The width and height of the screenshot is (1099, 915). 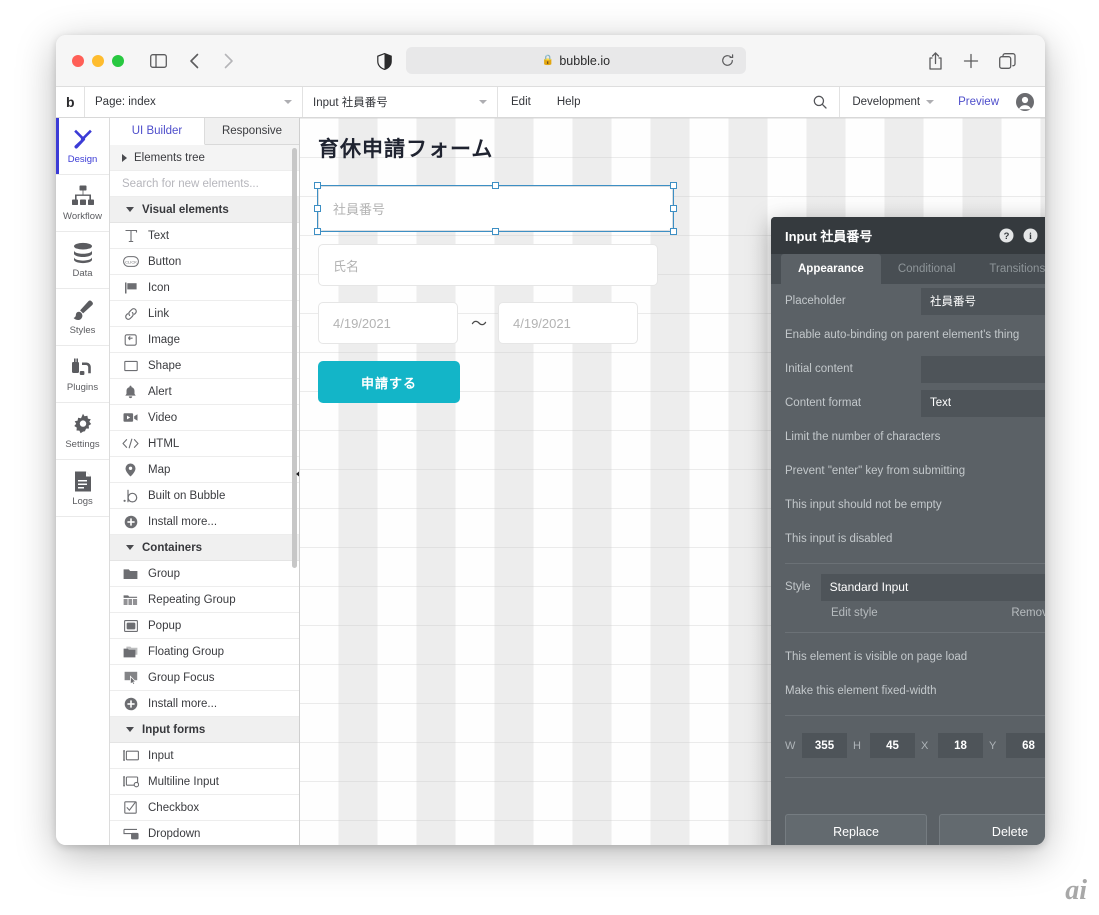 I want to click on paintbrush-icon, so click(x=82, y=310).